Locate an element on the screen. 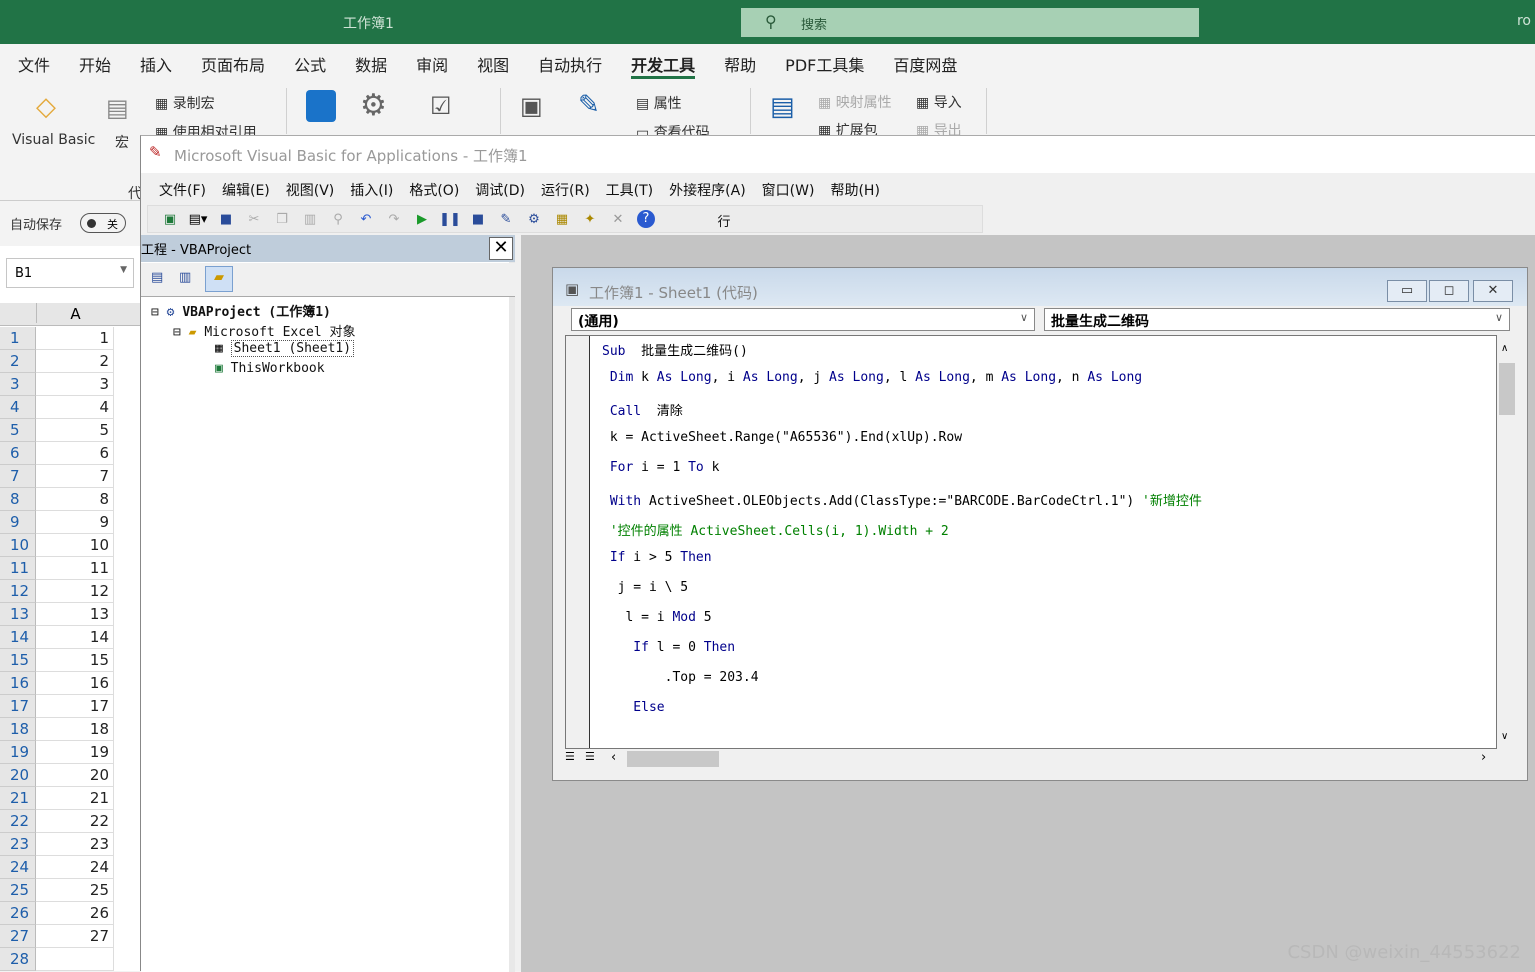 This screenshot has width=1535, height=972. run-icon: ▶ is located at coordinates (422, 219).